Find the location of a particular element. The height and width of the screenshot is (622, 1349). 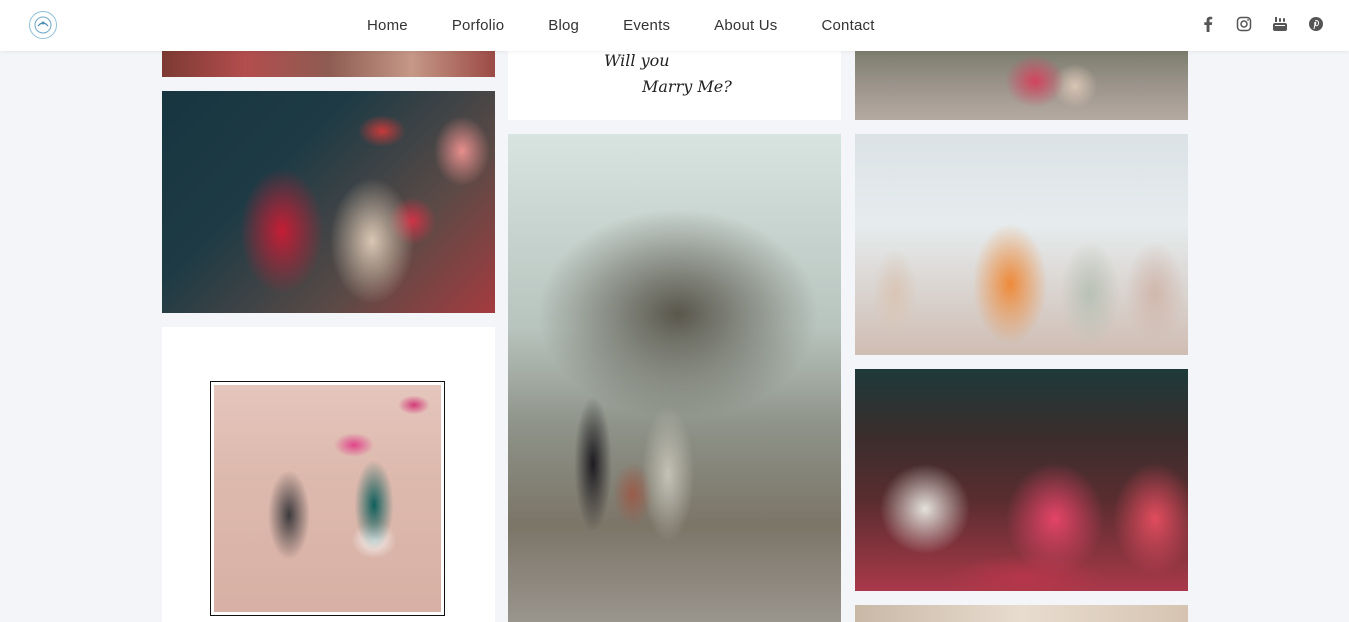

gallery-photo-procession is located at coordinates (1021, 85).